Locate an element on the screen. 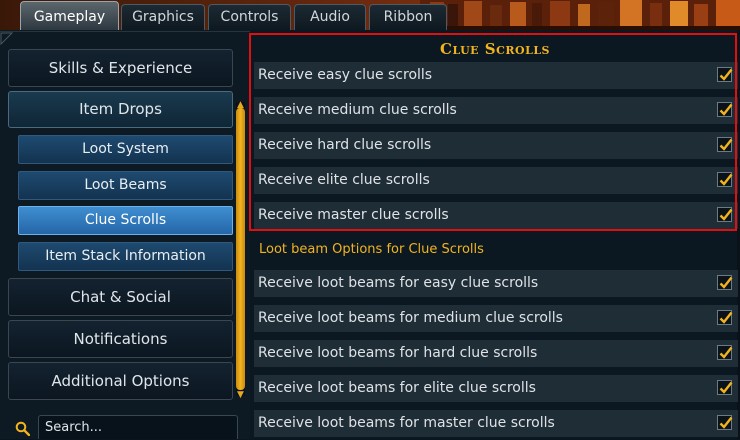 The width and height of the screenshot is (740, 440). tab-ribbon: Ribbon is located at coordinates (408, 17).